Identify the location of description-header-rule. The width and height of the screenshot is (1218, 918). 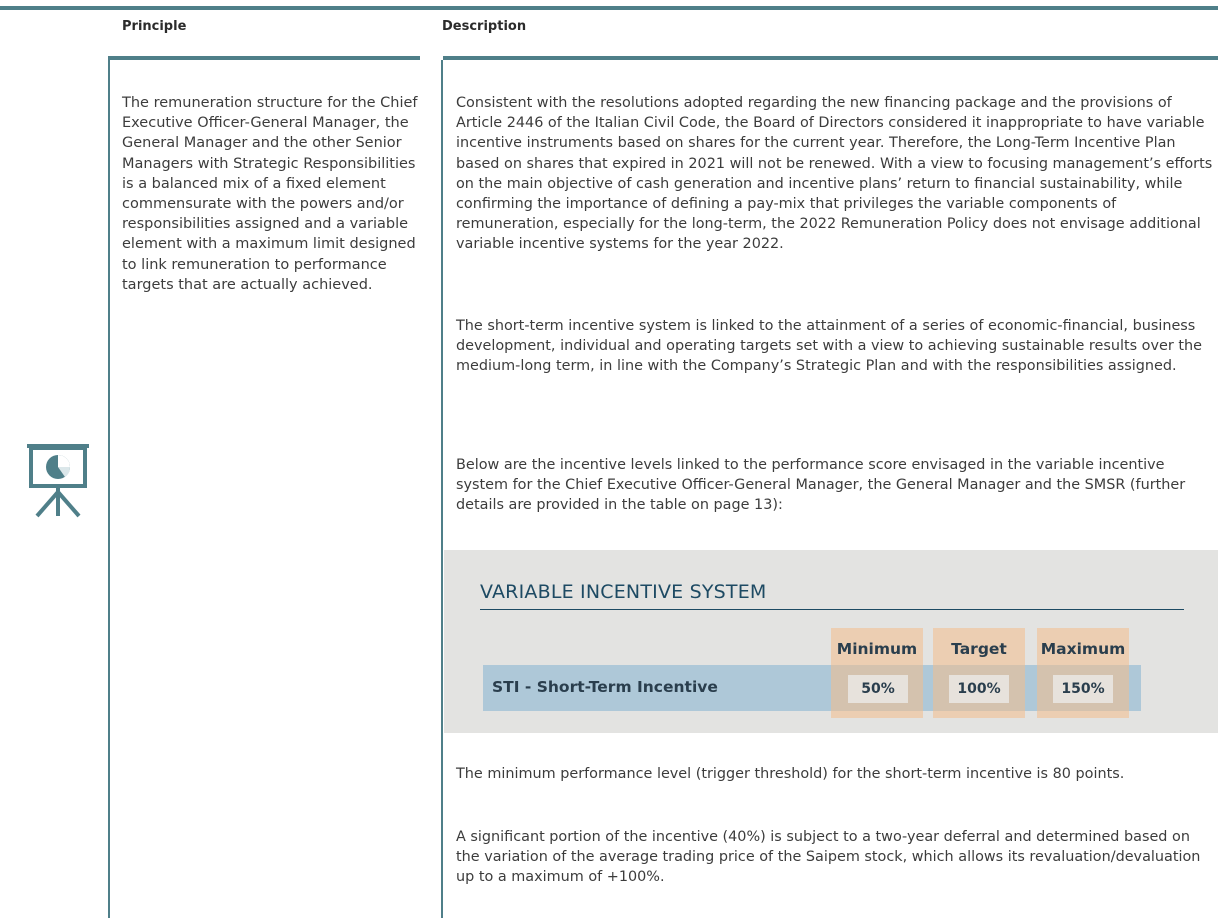
(830, 58).